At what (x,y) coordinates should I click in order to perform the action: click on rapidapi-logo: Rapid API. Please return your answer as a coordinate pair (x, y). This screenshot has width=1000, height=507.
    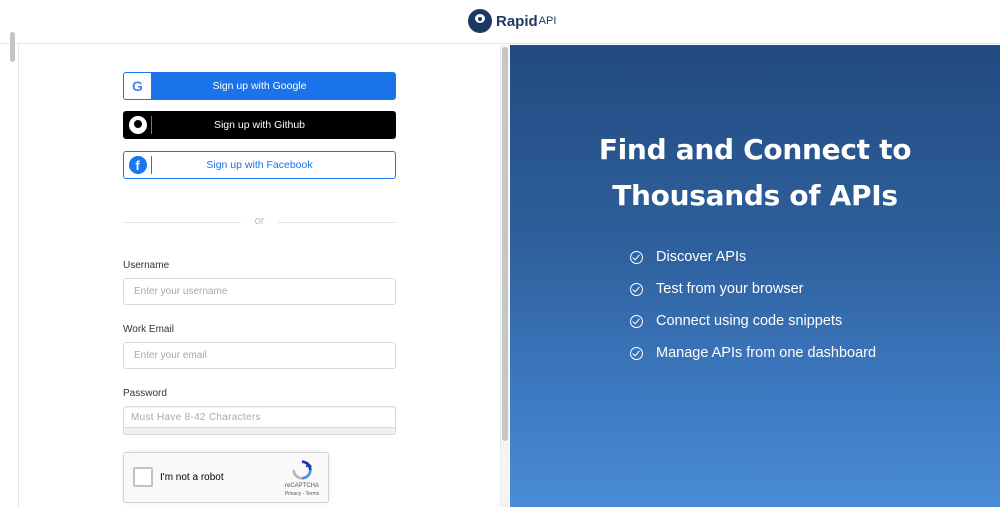
    Looking at the image, I should click on (512, 21).